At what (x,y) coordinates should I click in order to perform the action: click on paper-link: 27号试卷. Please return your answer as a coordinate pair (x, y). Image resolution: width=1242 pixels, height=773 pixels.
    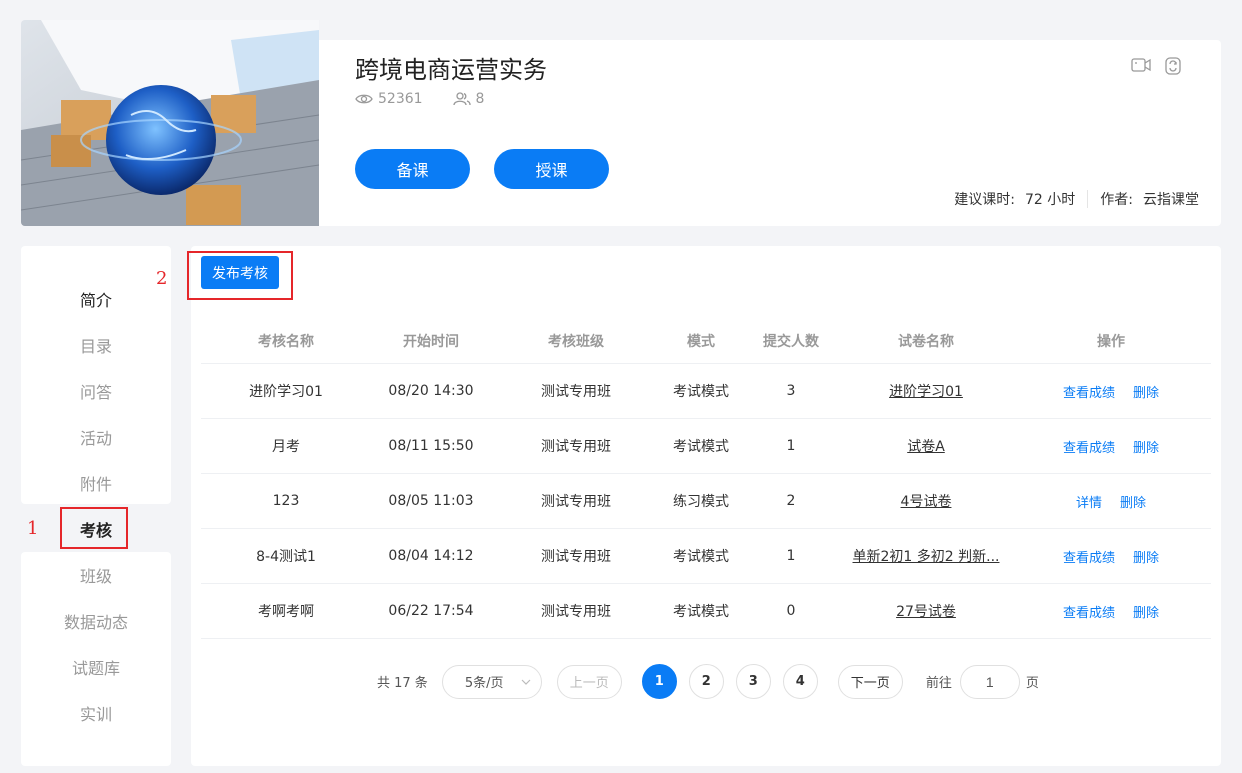
    Looking at the image, I should click on (926, 612).